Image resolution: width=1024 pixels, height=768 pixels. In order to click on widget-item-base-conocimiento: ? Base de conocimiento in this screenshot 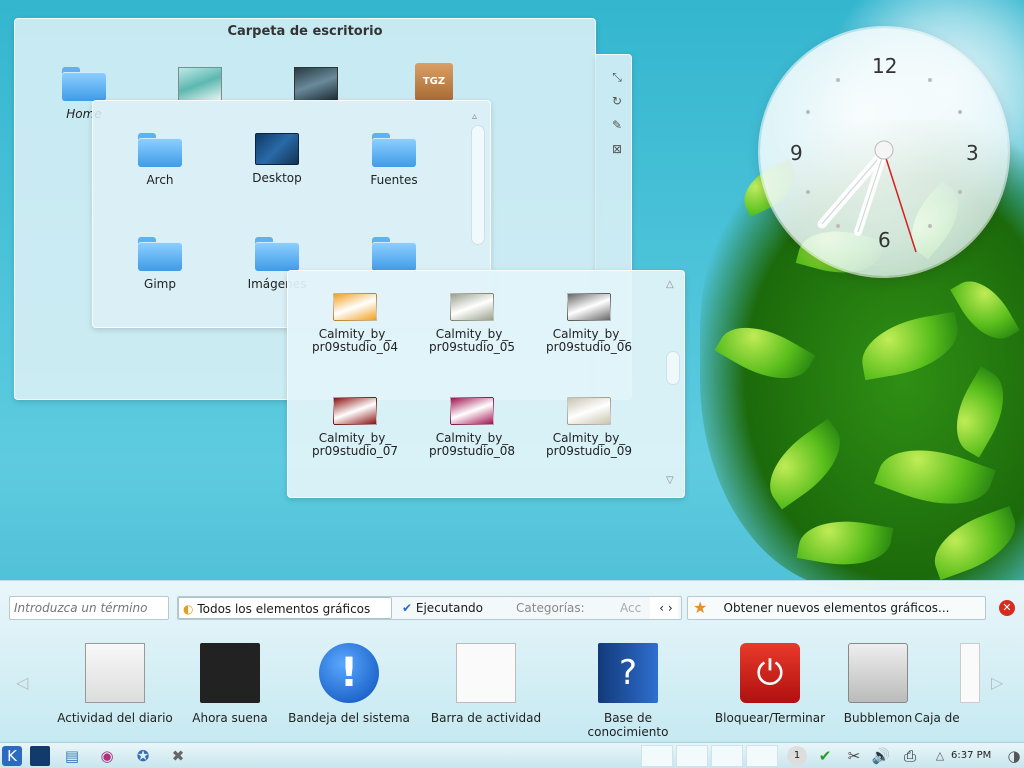, I will do `click(628, 691)`.